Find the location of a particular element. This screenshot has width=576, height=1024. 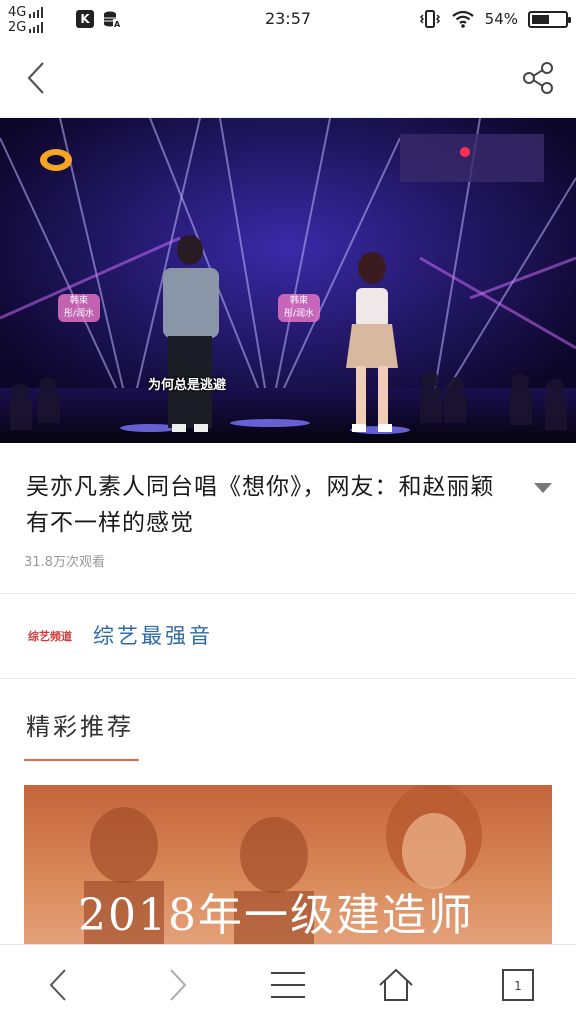

home-button is located at coordinates (396, 985).